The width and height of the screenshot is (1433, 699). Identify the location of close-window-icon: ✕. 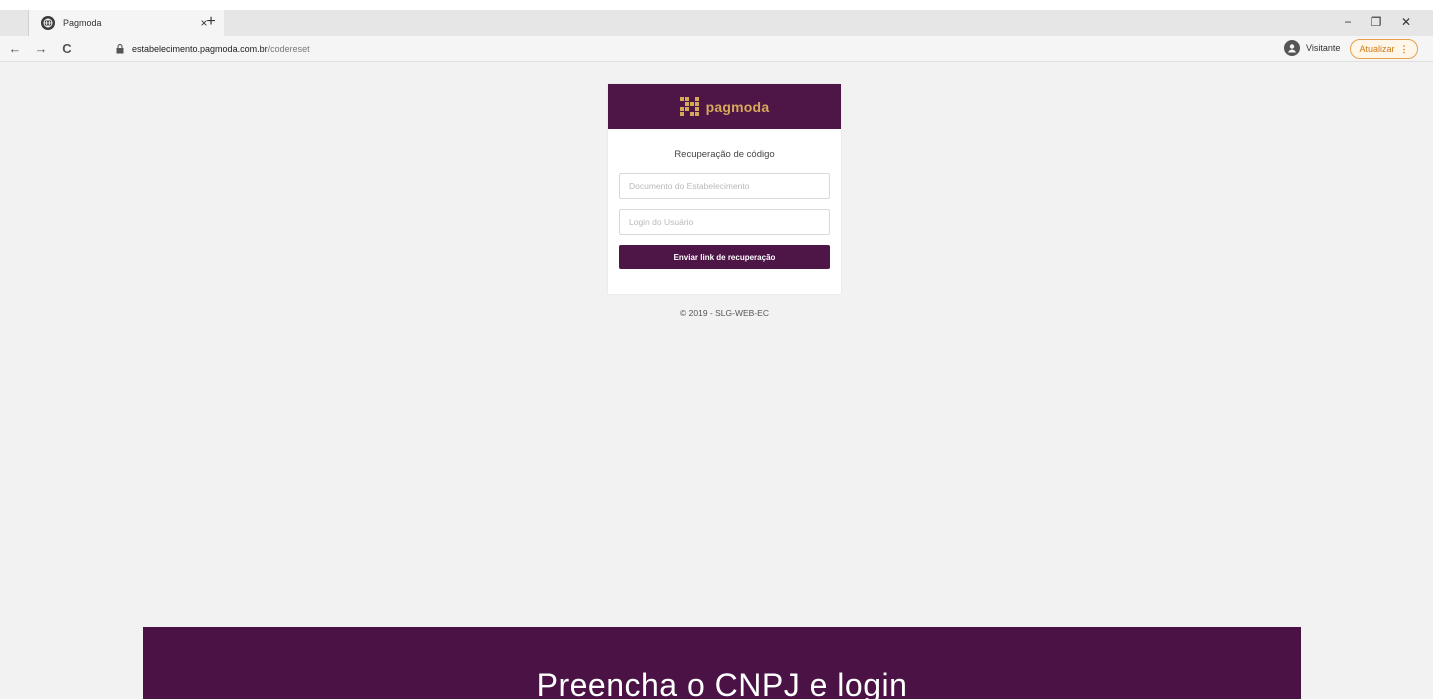
(1406, 22).